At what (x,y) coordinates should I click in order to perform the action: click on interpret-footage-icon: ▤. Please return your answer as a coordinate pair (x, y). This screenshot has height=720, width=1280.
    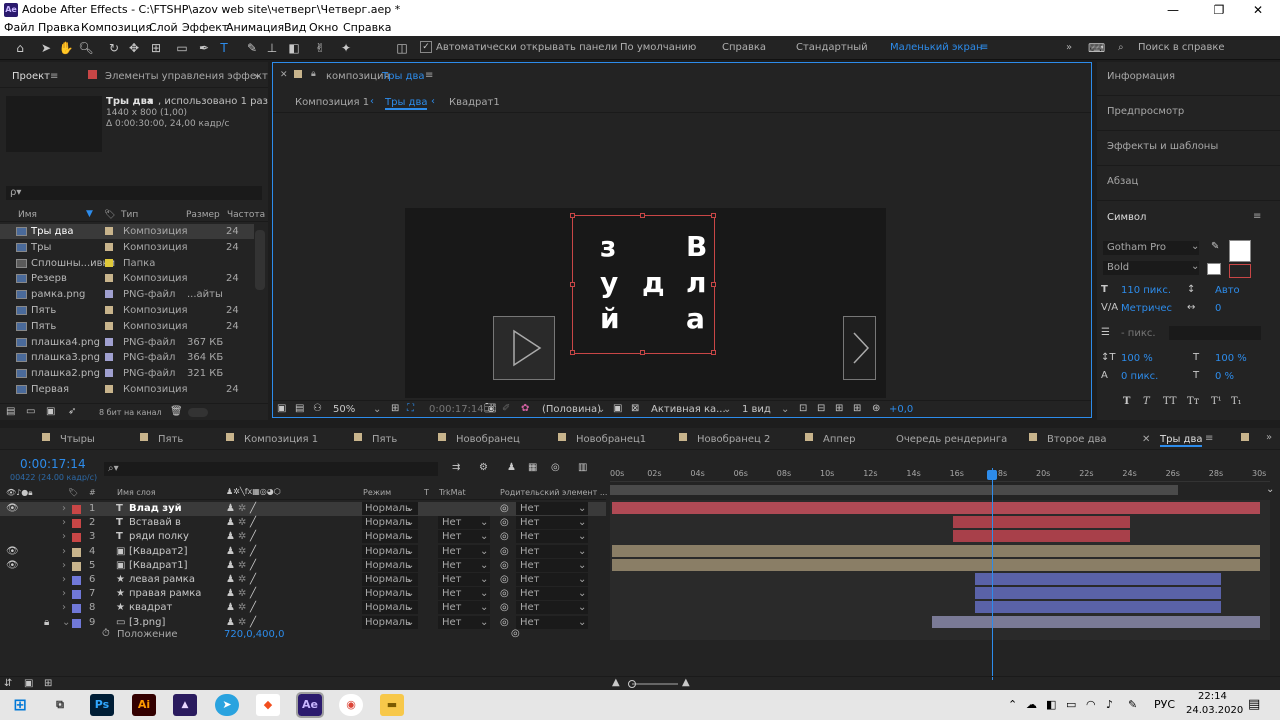
    Looking at the image, I should click on (10, 411).